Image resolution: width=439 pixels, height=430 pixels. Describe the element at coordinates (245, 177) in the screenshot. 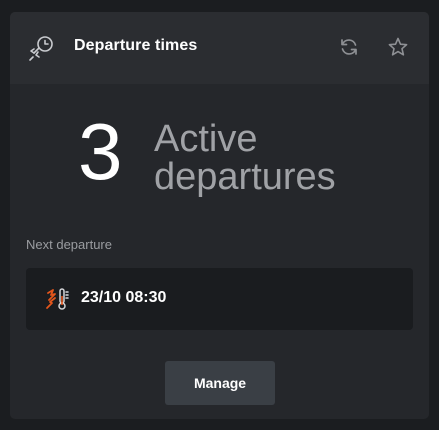

I see `count-label-line2: departures` at that location.